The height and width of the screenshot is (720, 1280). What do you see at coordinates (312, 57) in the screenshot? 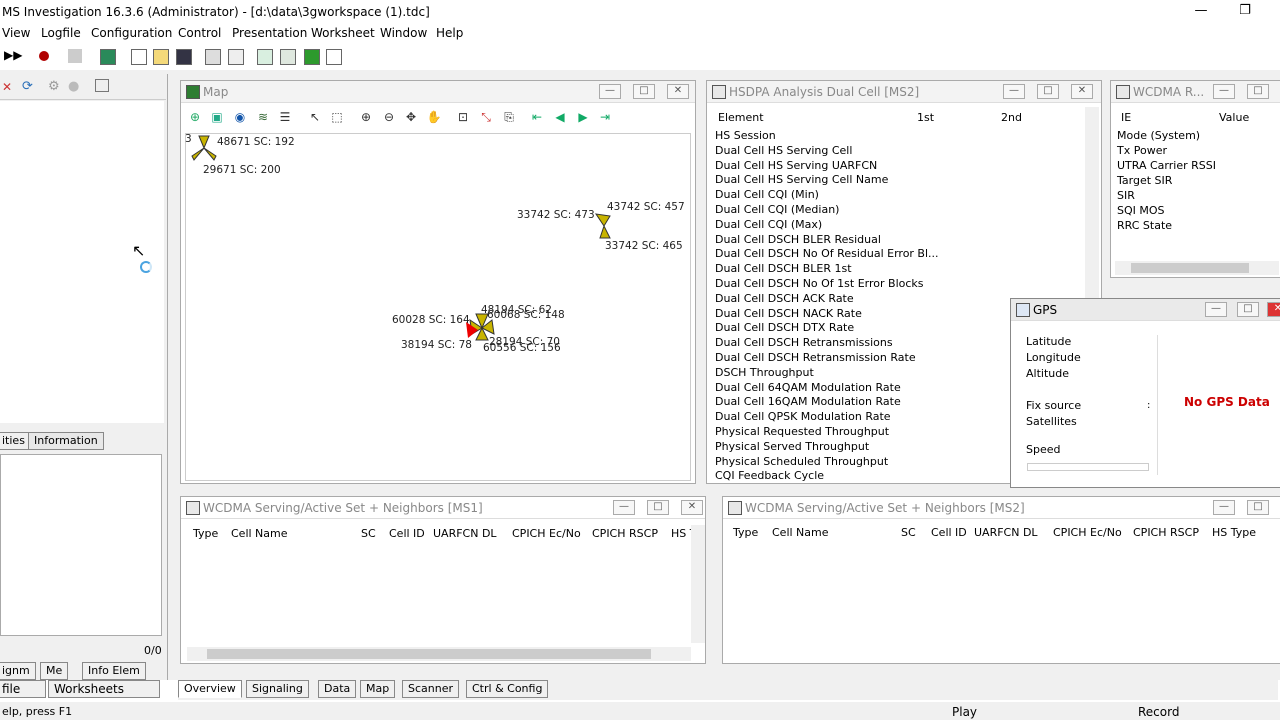
I see `green-icon` at bounding box center [312, 57].